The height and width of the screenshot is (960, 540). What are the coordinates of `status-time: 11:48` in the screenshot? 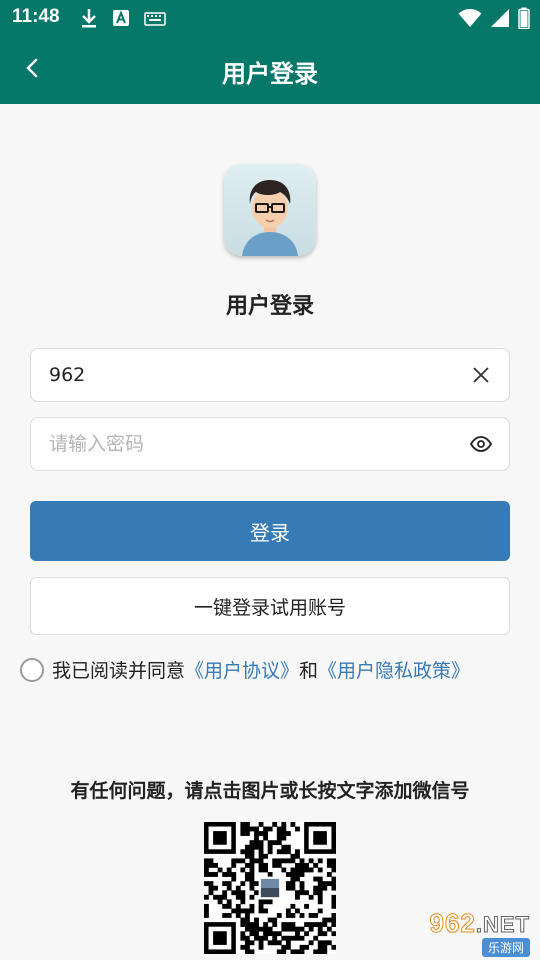 It's located at (36, 16).